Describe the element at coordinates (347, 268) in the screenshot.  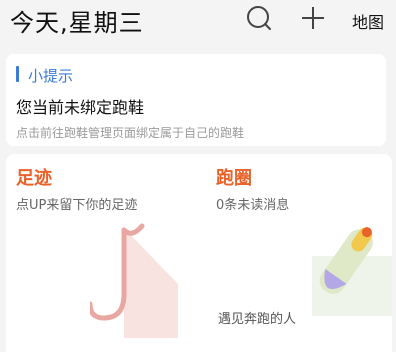
I see `shoe-icon` at that location.